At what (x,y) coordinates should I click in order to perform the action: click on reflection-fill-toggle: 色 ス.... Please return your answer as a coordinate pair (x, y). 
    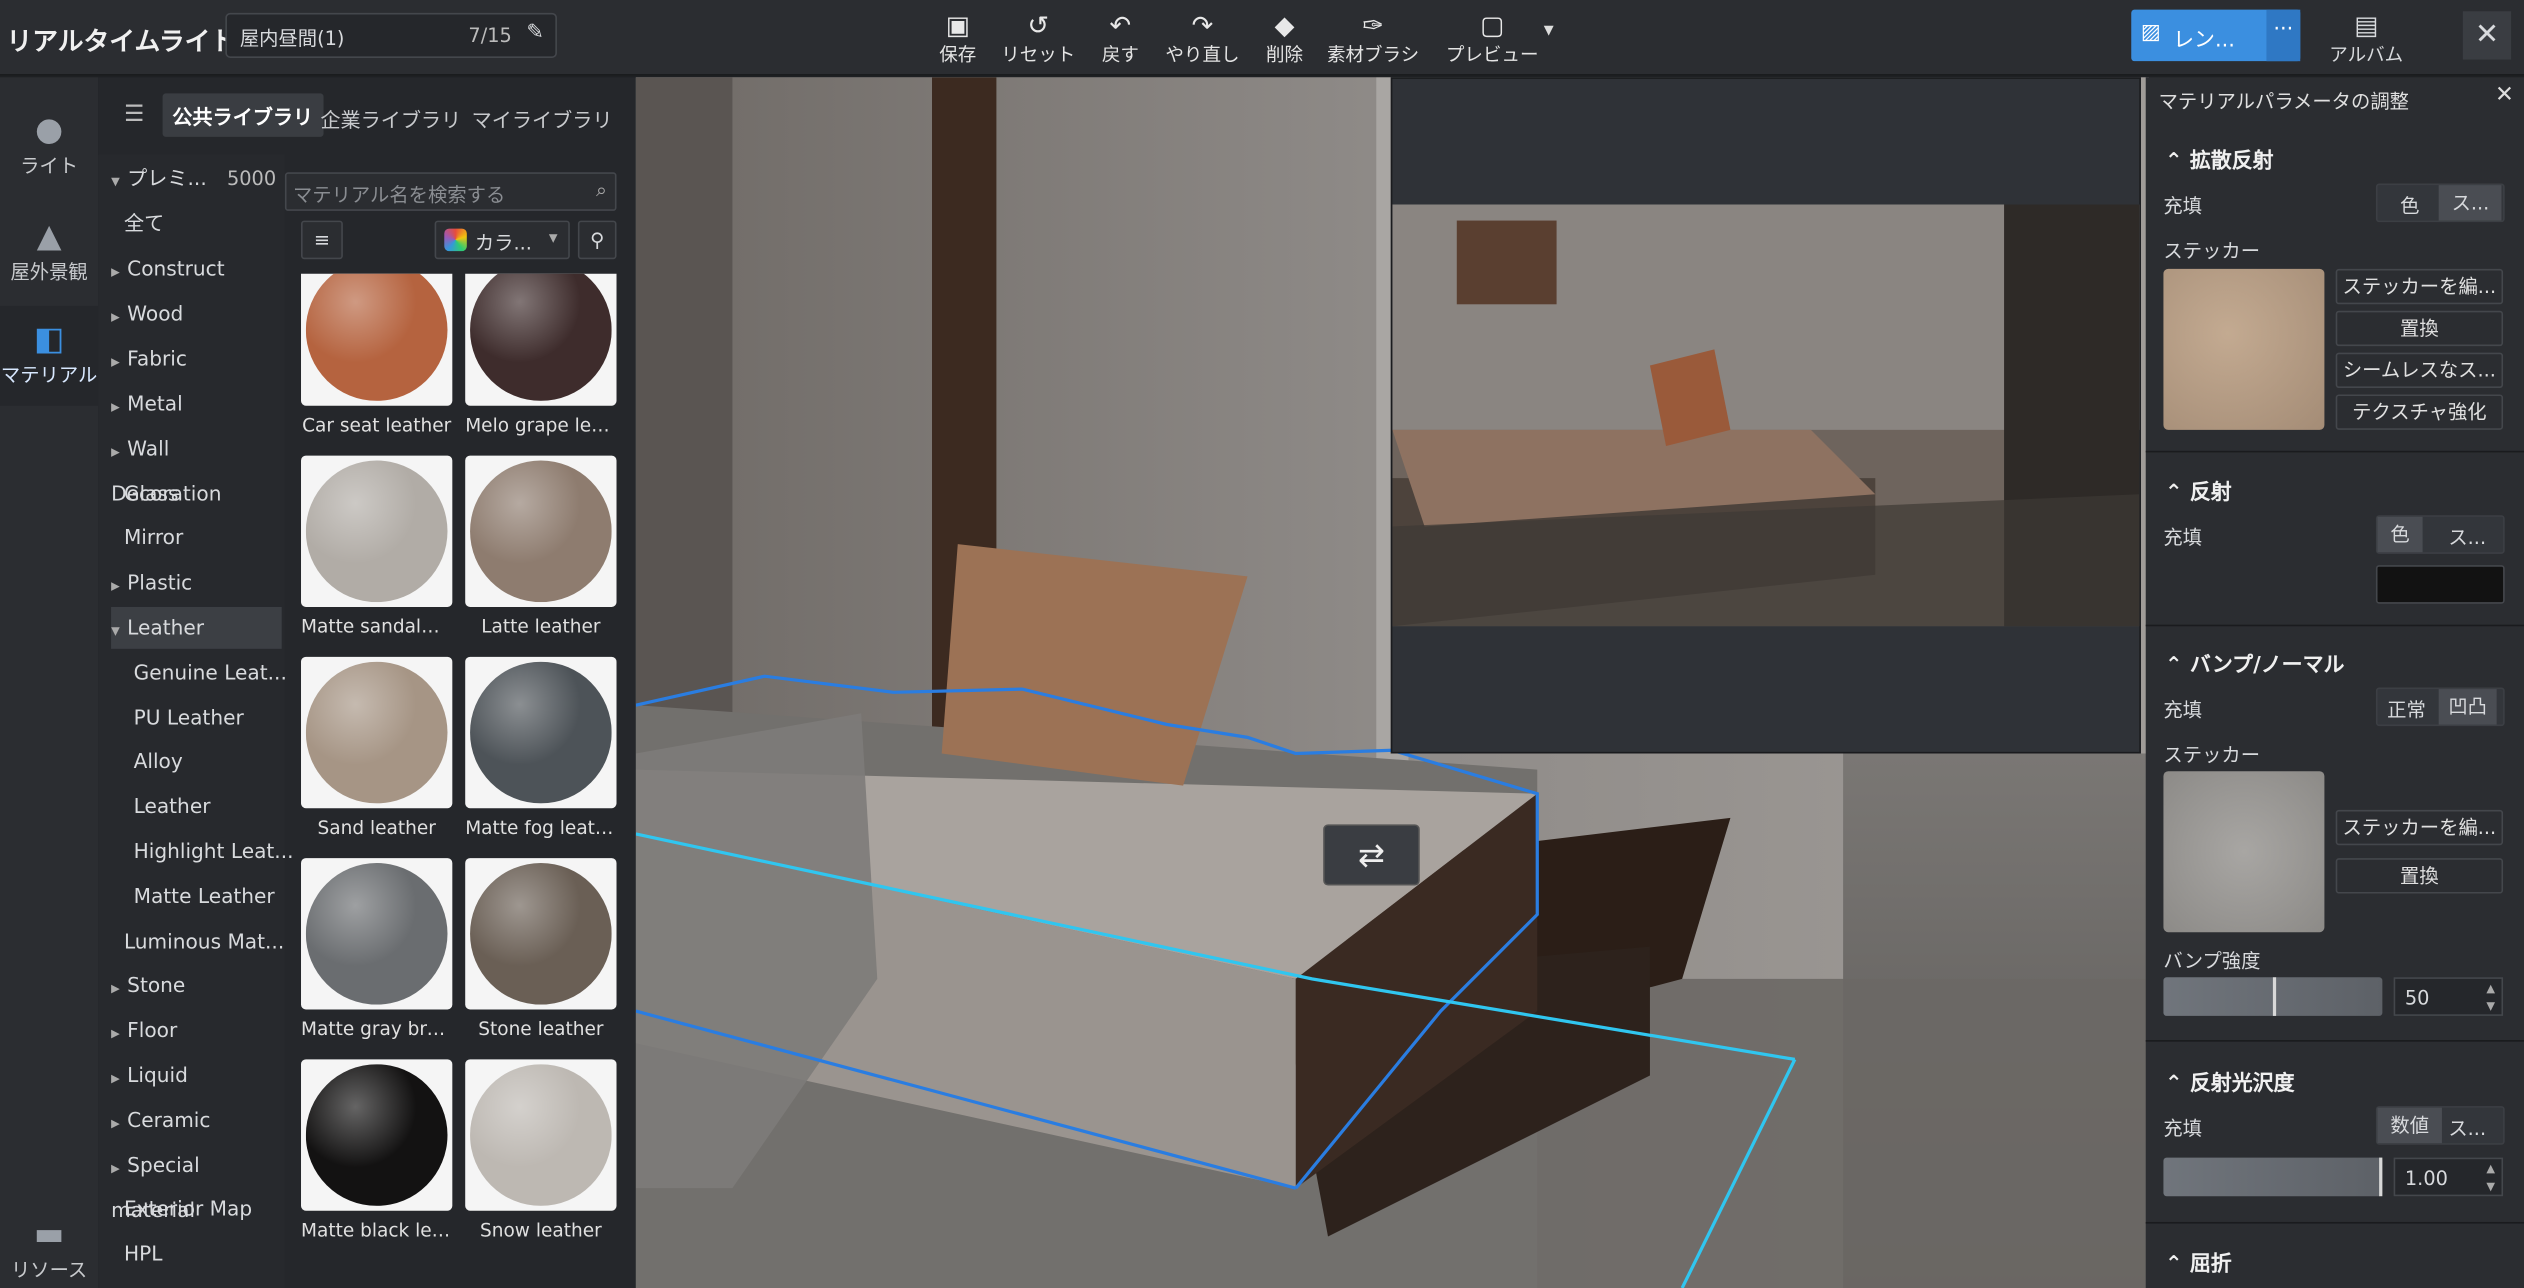
    Looking at the image, I should click on (2440, 534).